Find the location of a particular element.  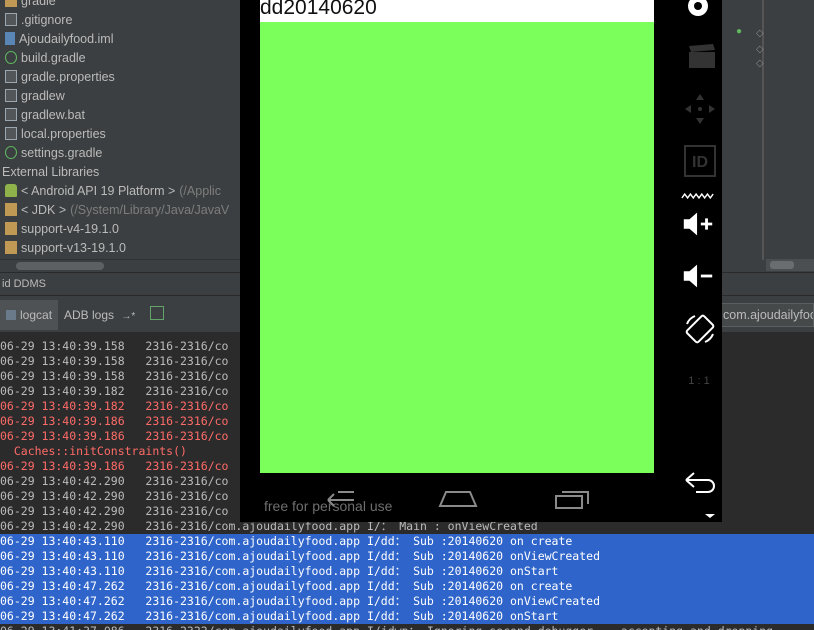

volume-up-icon is located at coordinates (698, 224).